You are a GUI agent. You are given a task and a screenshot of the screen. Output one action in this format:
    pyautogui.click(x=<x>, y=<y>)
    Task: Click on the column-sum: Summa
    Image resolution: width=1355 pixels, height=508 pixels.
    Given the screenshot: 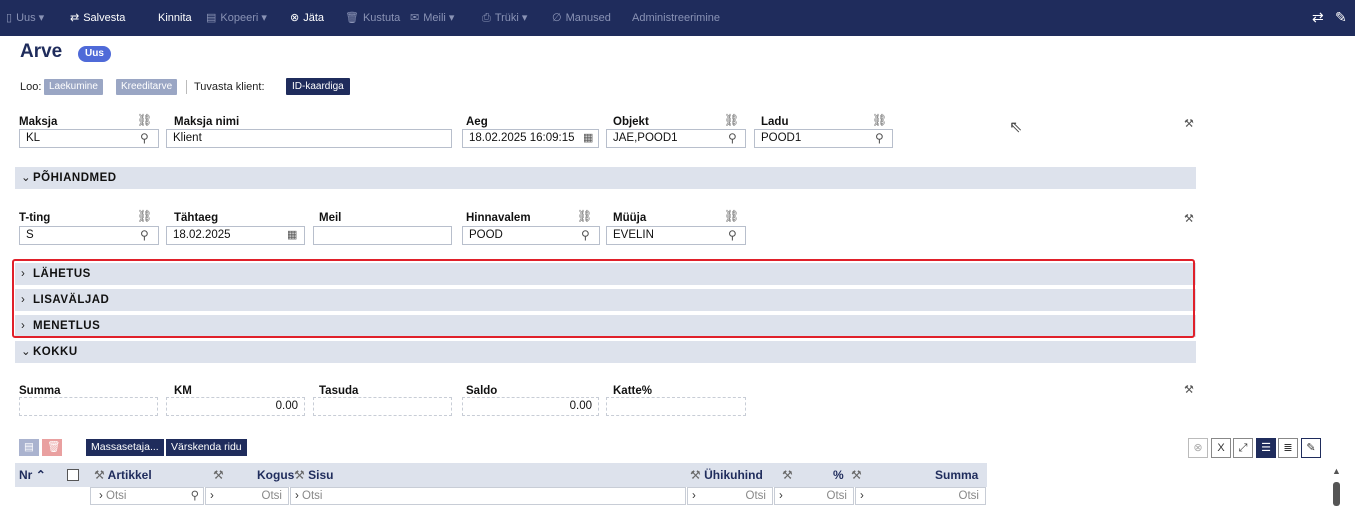 What is the action you would take?
    pyautogui.click(x=956, y=475)
    